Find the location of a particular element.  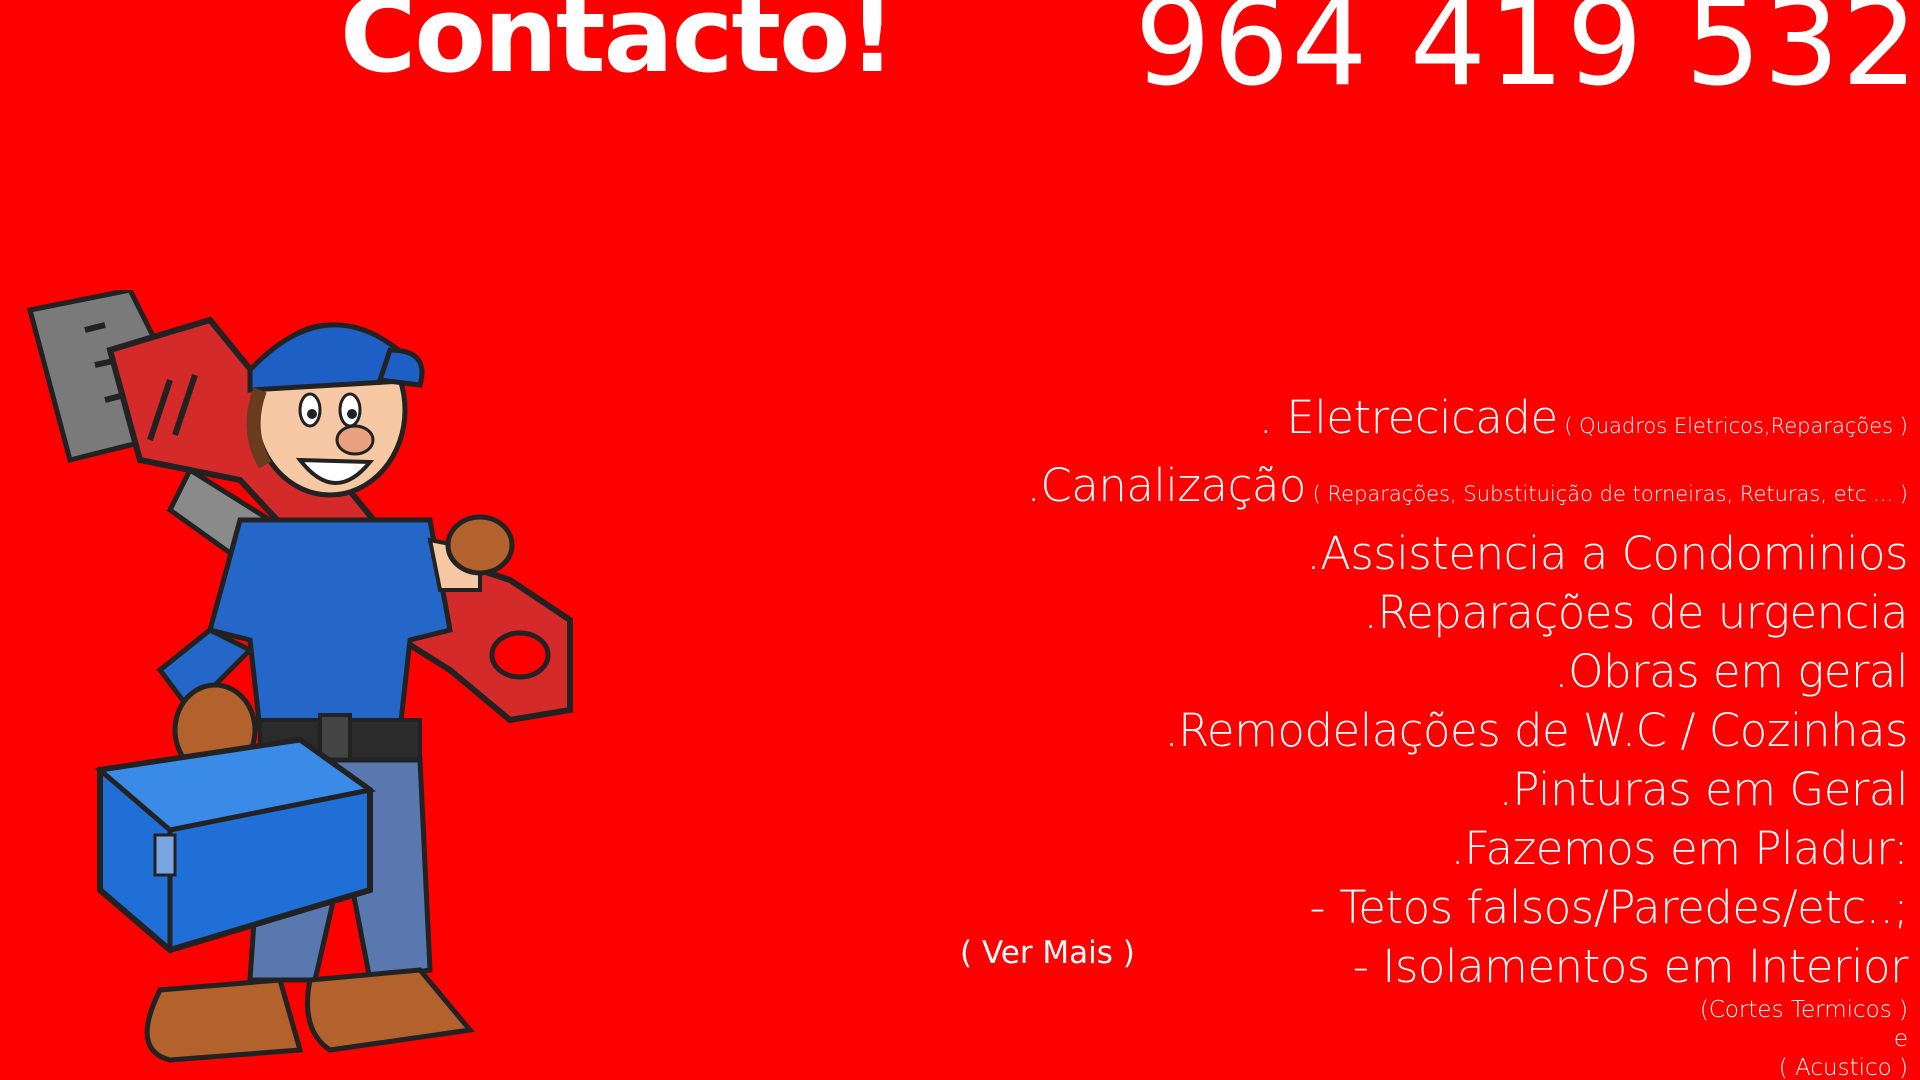

head-icon is located at coordinates (335, 410).